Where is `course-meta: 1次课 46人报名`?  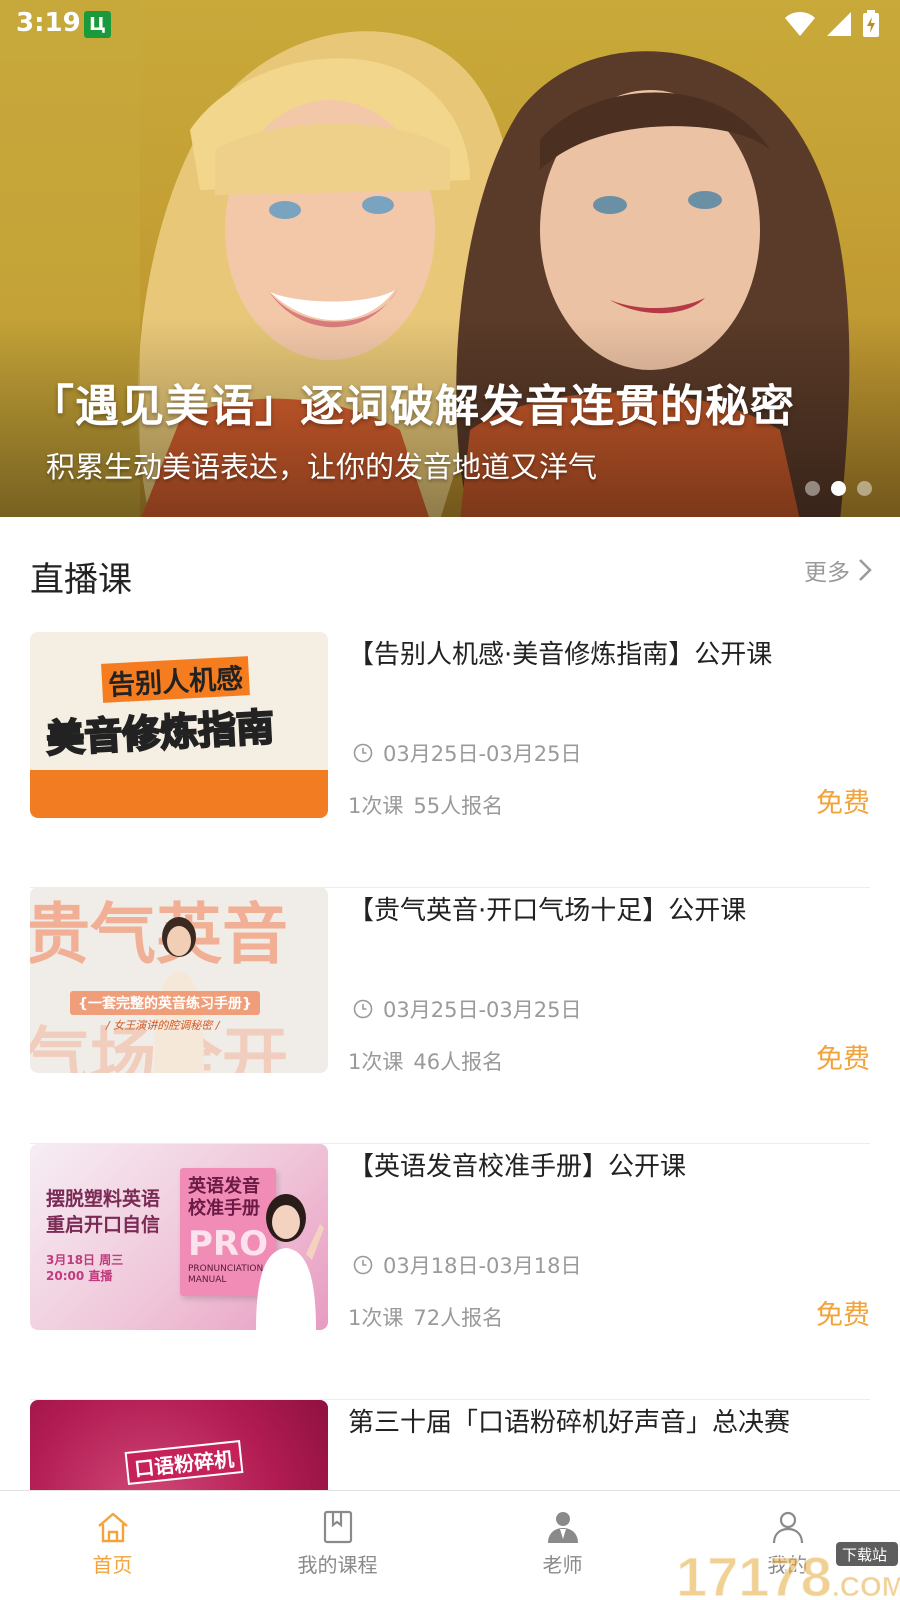
course-meta: 1次课 46人报名 is located at coordinates (425, 1061).